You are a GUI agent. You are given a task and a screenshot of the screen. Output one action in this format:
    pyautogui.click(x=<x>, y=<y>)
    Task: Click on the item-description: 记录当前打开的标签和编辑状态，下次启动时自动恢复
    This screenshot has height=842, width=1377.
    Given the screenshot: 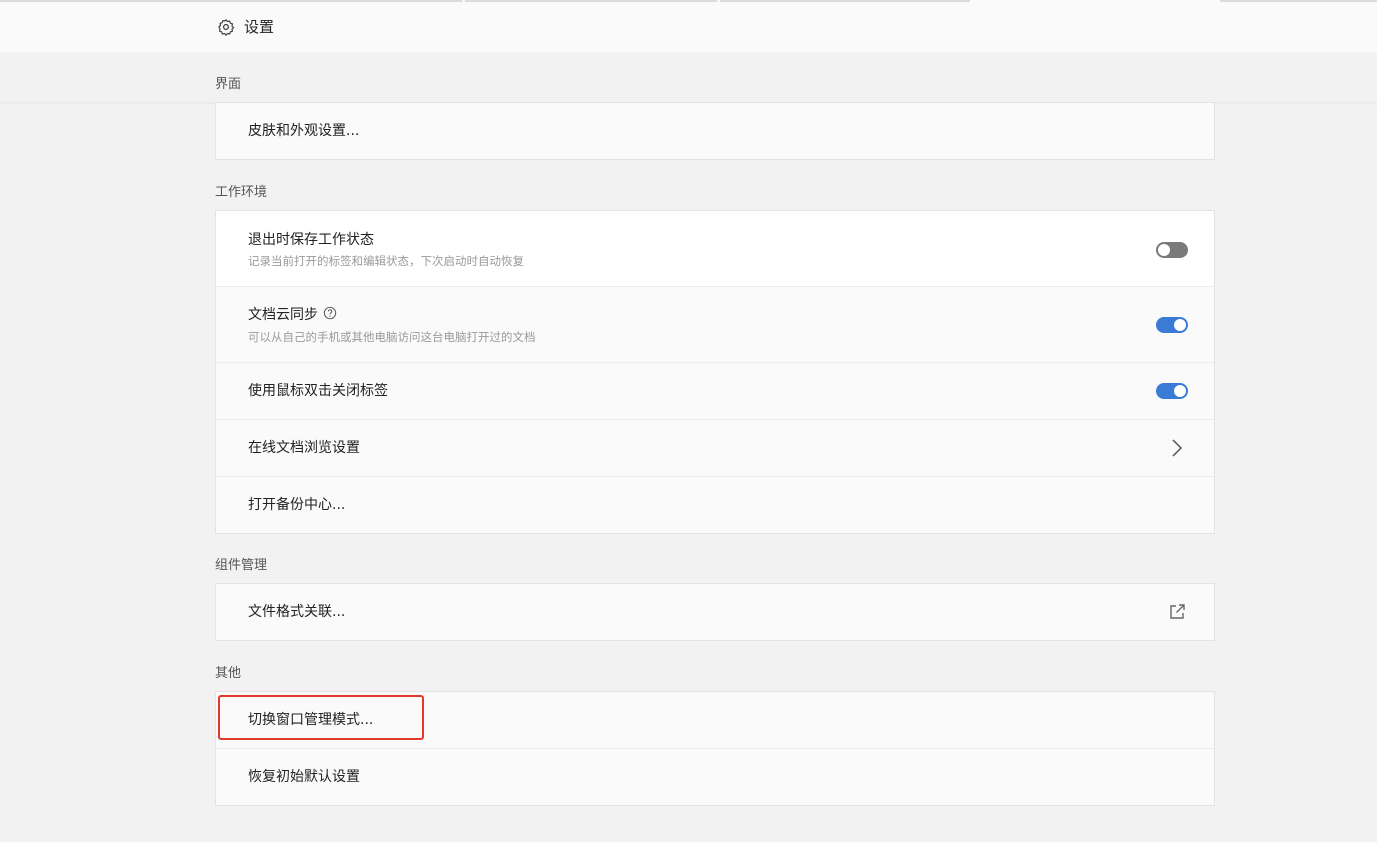 What is the action you would take?
    pyautogui.click(x=386, y=261)
    